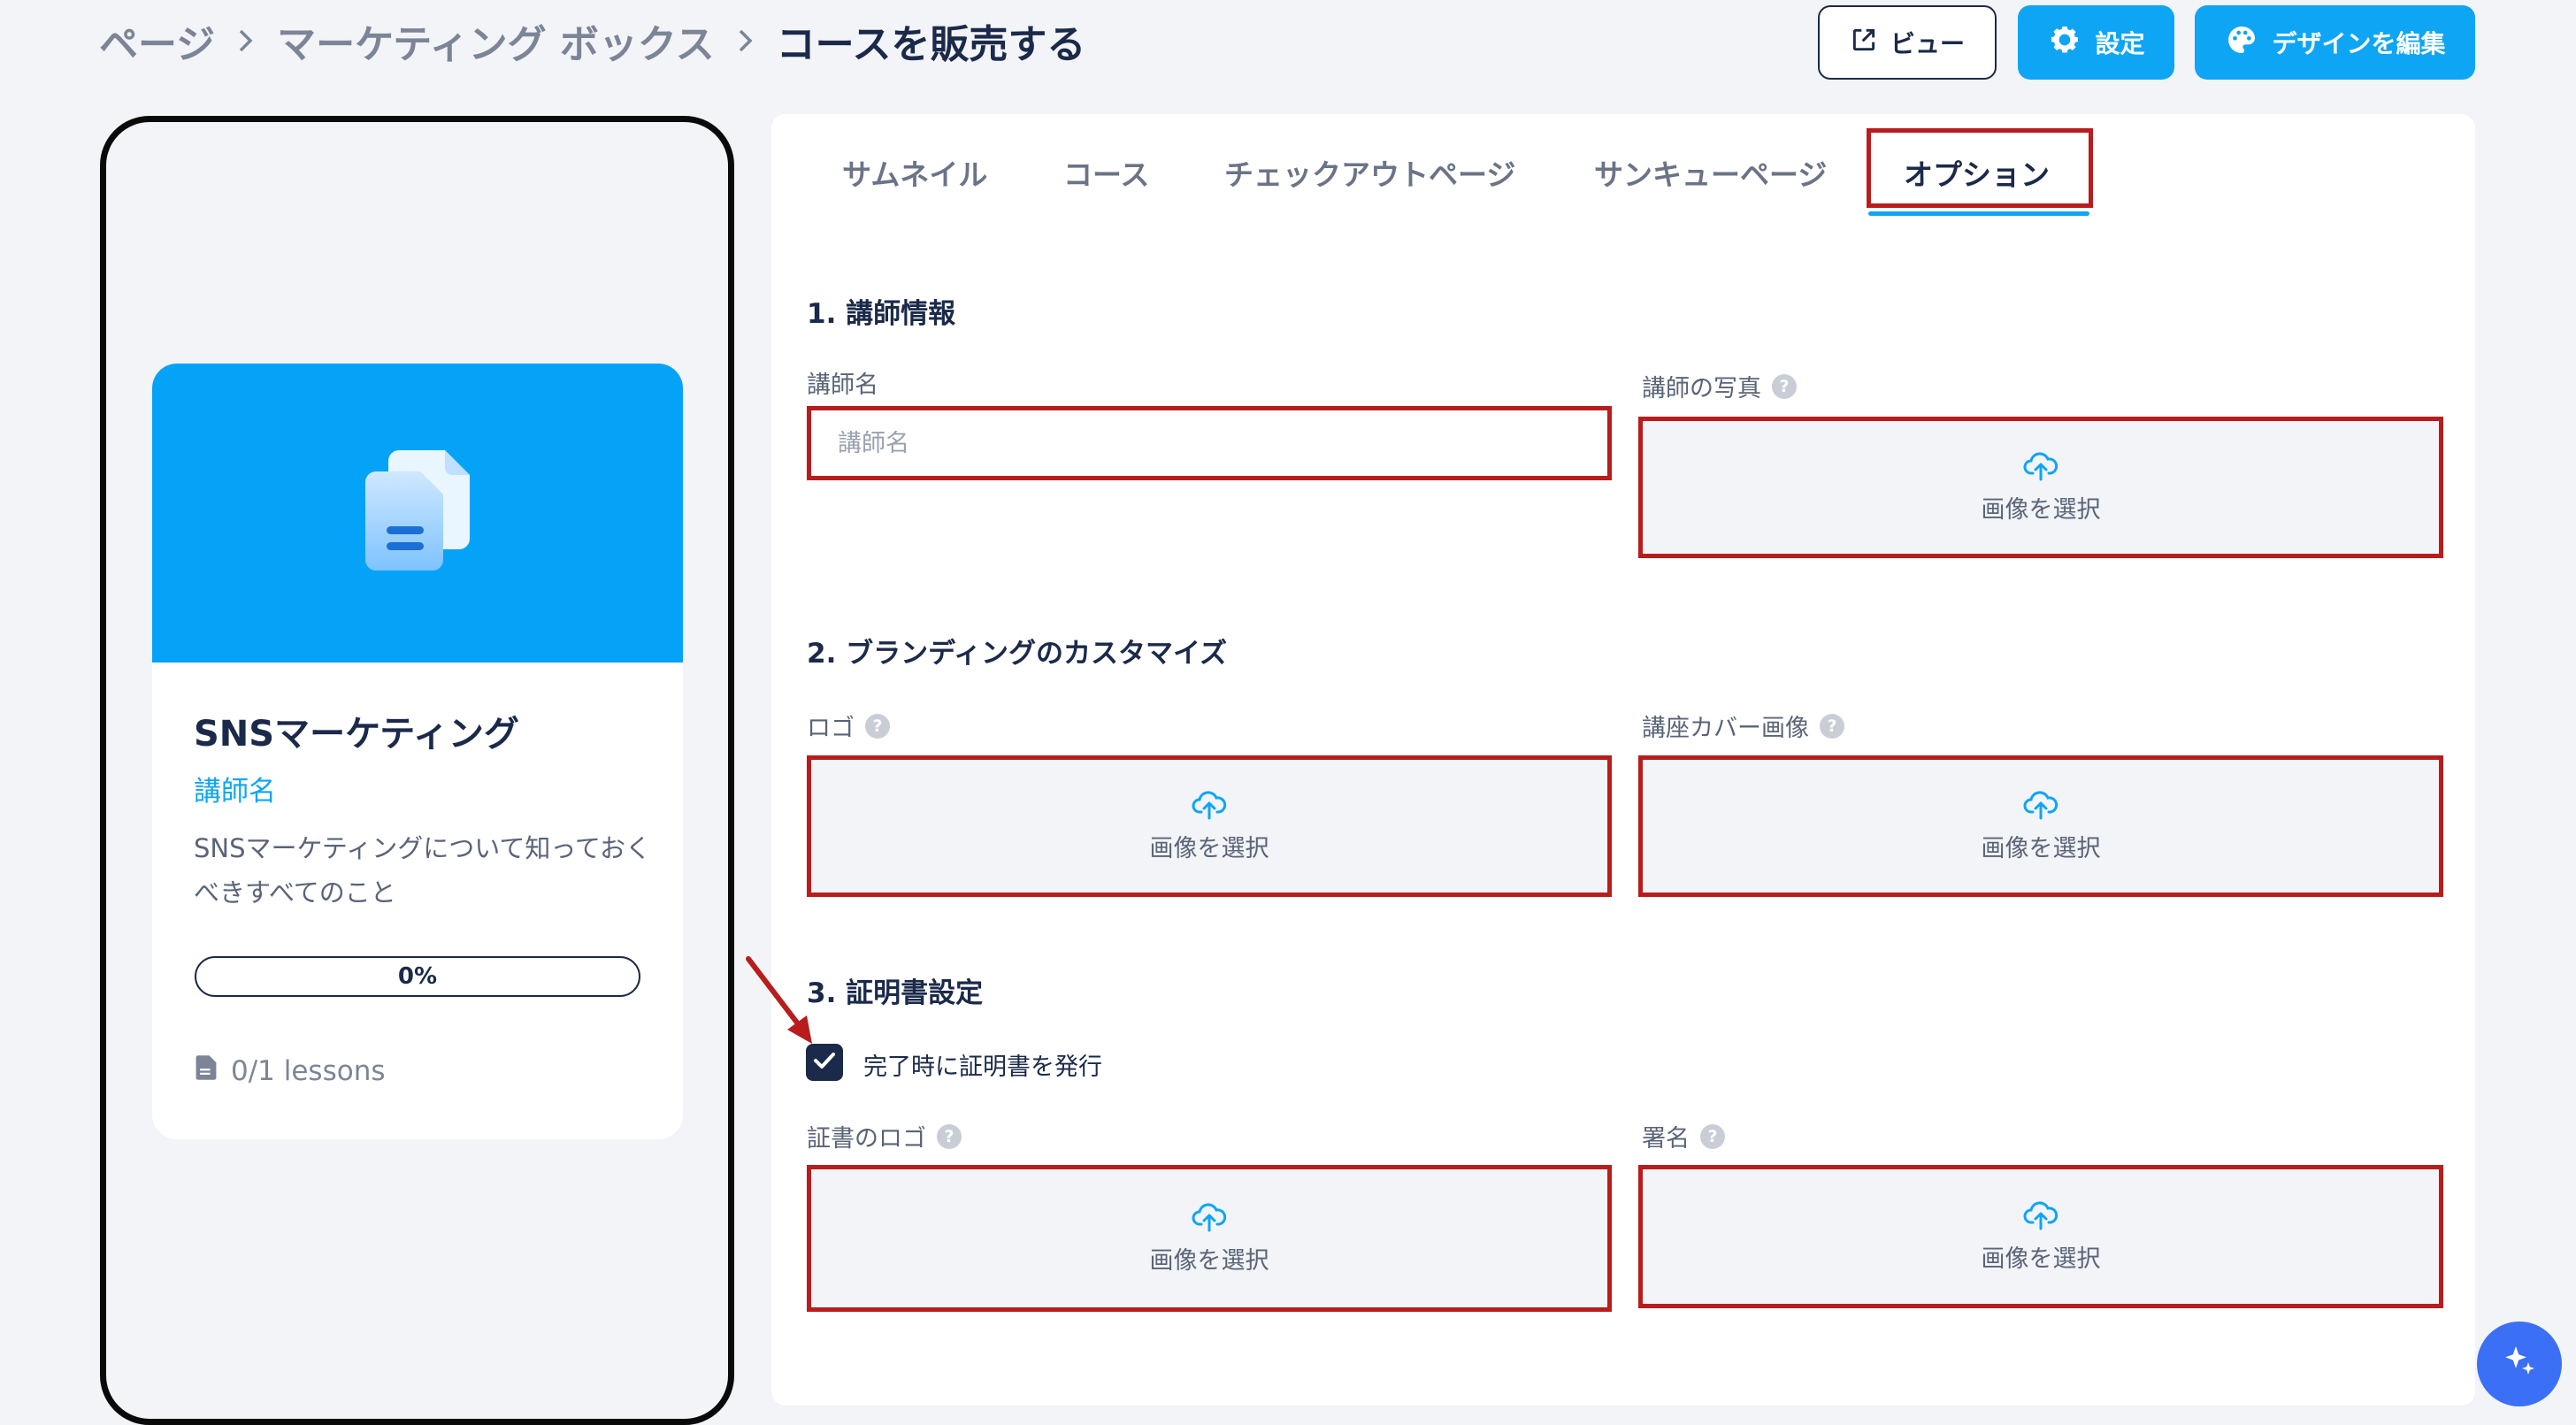 The image size is (2576, 1425). What do you see at coordinates (1864, 43) in the screenshot?
I see `external-link-icon` at bounding box center [1864, 43].